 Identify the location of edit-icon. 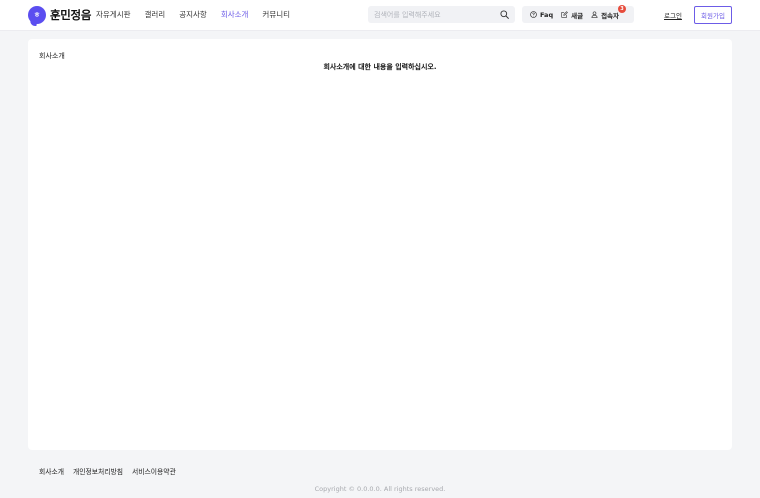
(564, 14).